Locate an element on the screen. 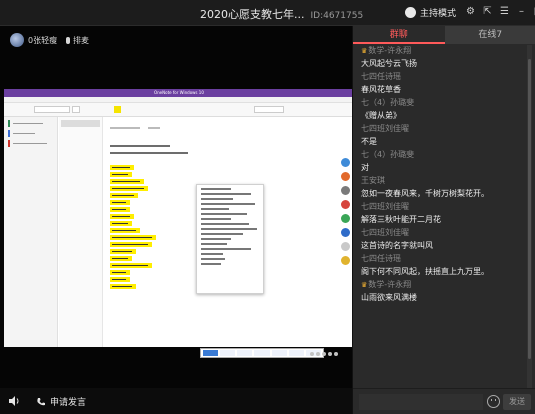 This screenshot has height=414, width=535. chat-message: 七四任诗瑶阁下何不同风起，扶摇直上九万里。 is located at coordinates (439, 266).